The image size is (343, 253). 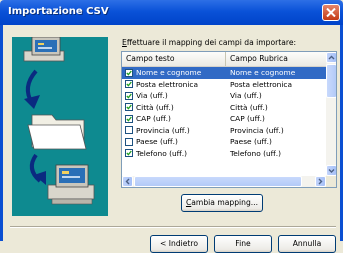 What do you see at coordinates (224, 96) in the screenshot?
I see `table-row: Via (uff.) Via (uff.)` at bounding box center [224, 96].